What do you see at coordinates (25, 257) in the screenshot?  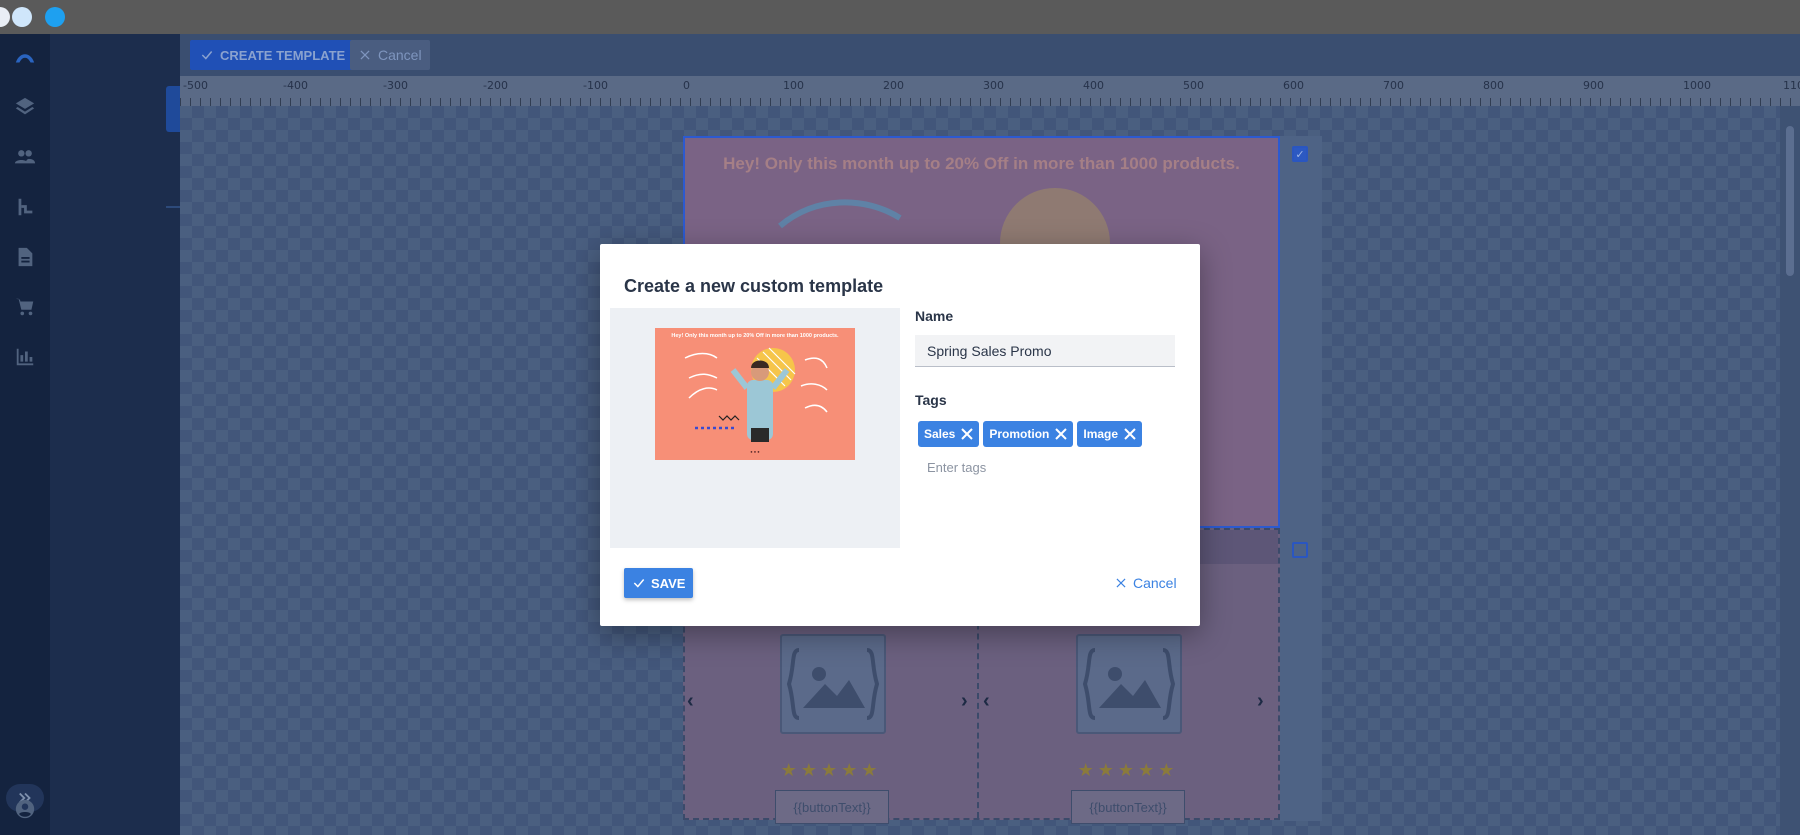 I see `document-icon` at bounding box center [25, 257].